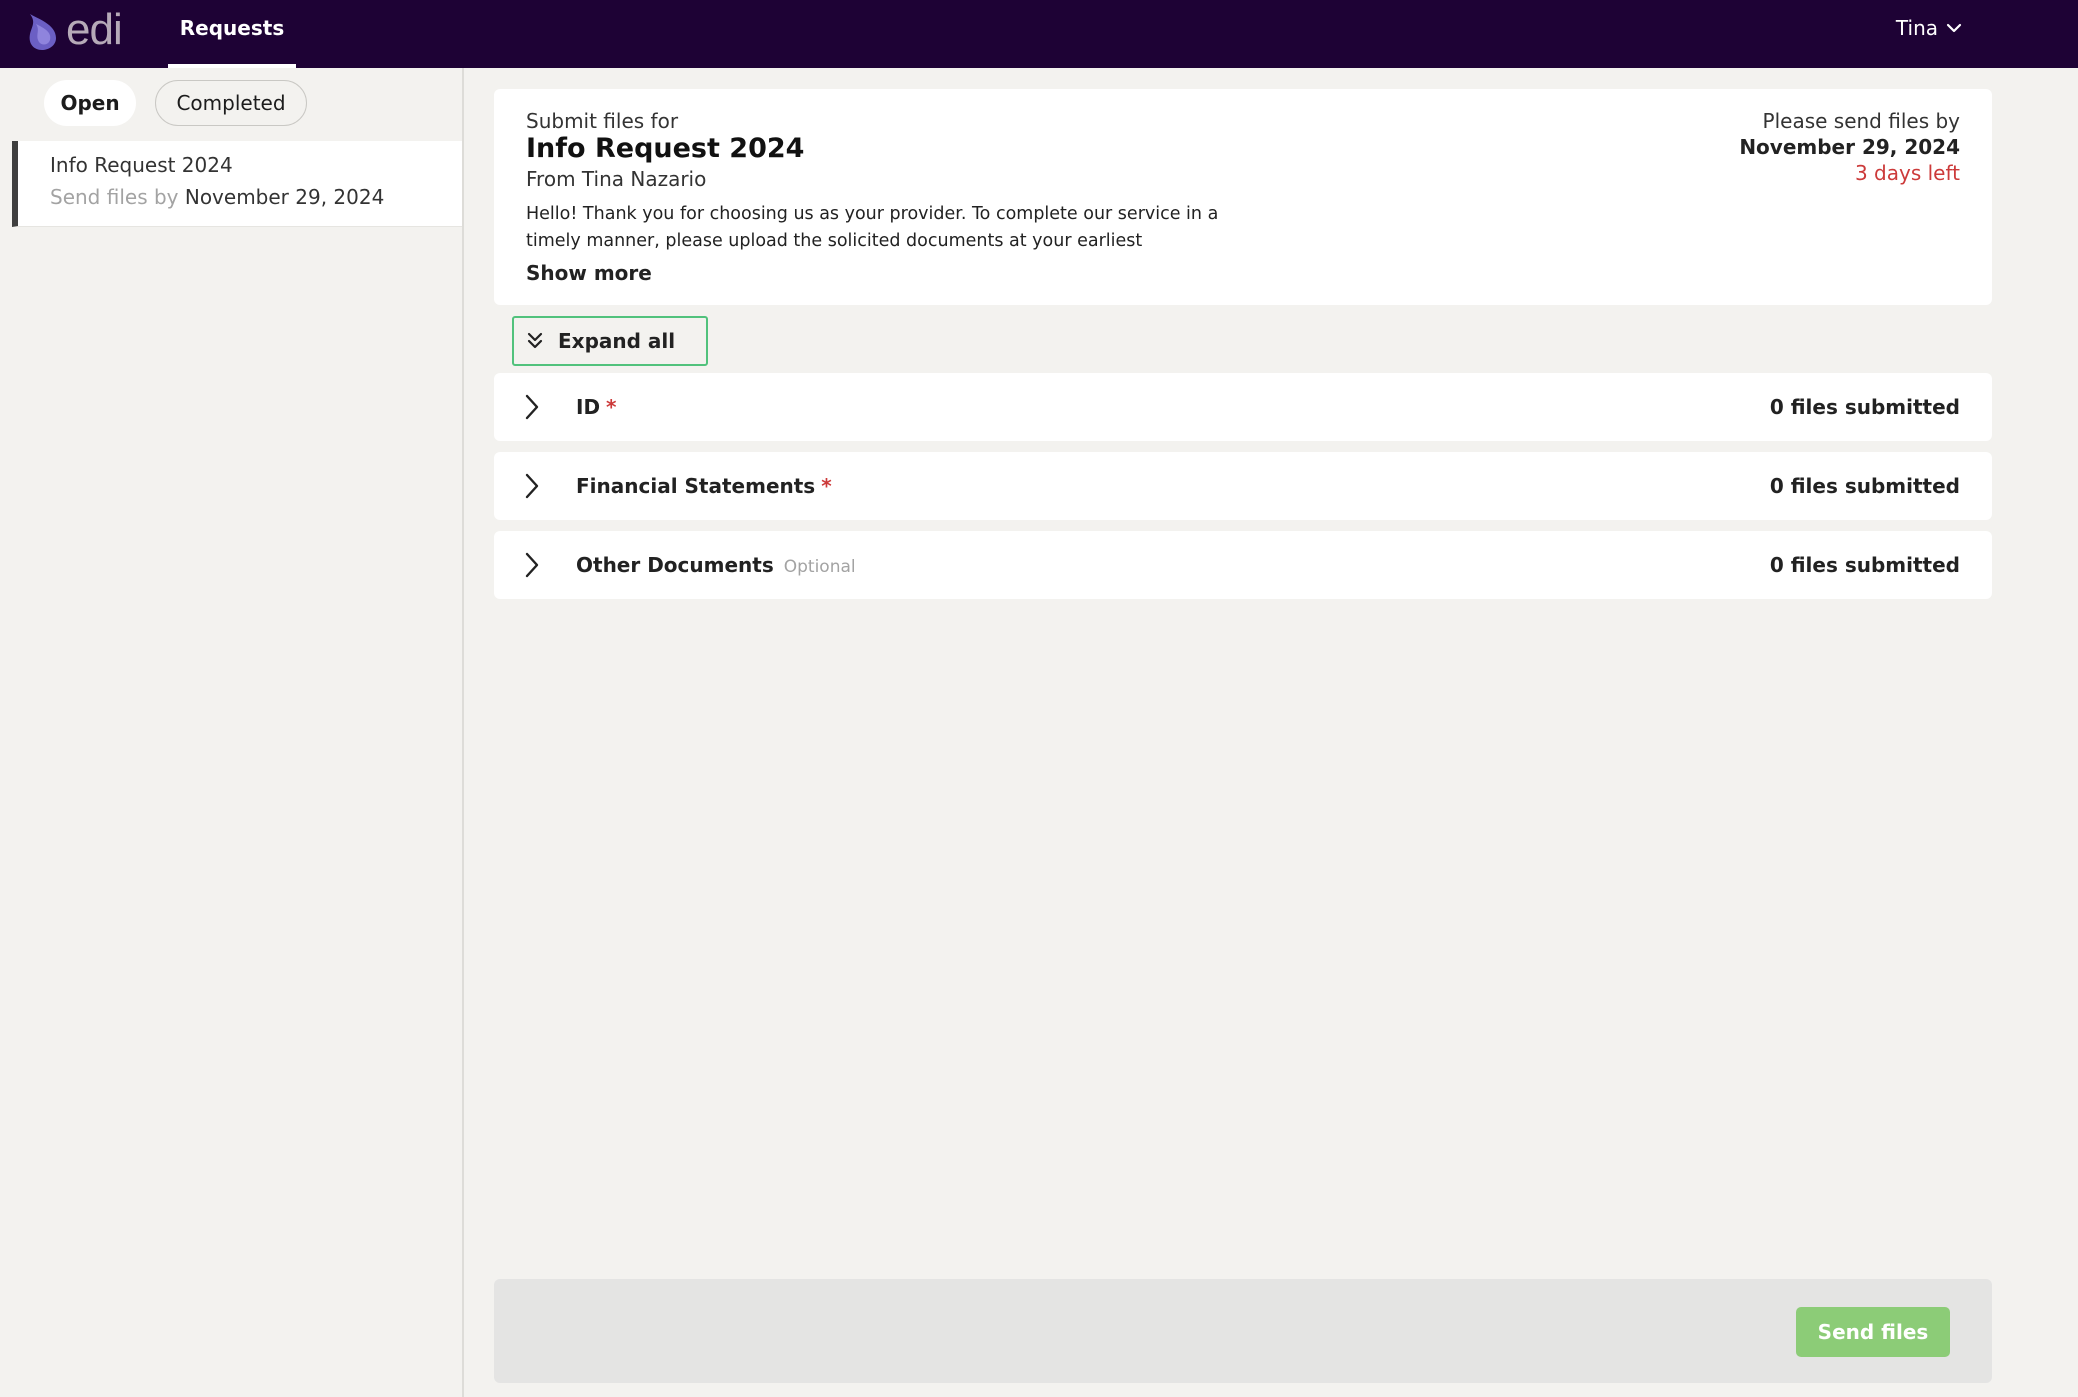  I want to click on section-title: Financial Statements, so click(696, 486).